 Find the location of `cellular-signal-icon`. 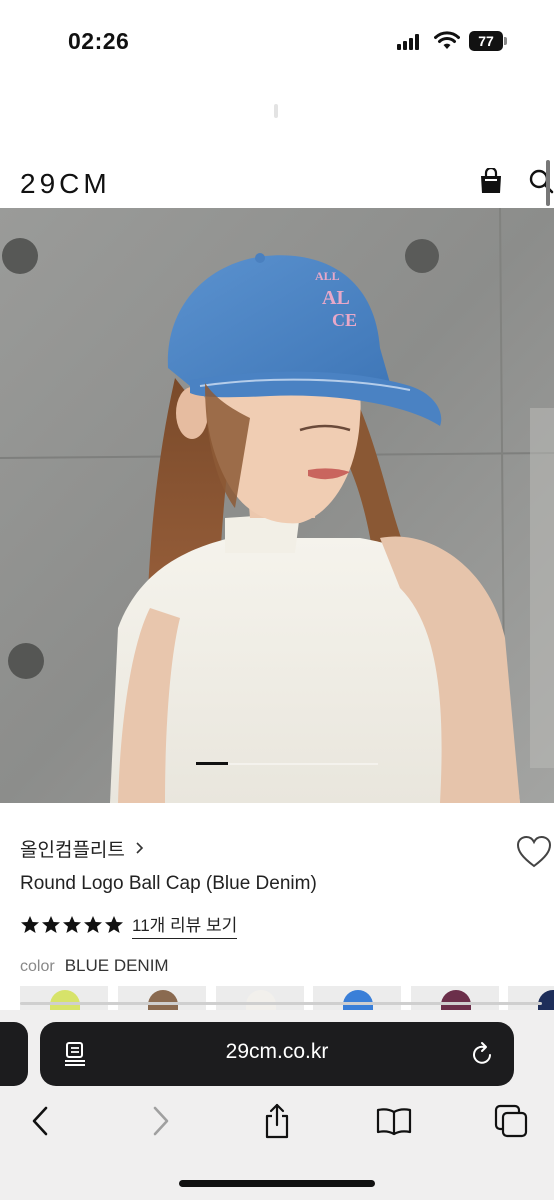

cellular-signal-icon is located at coordinates (410, 42).